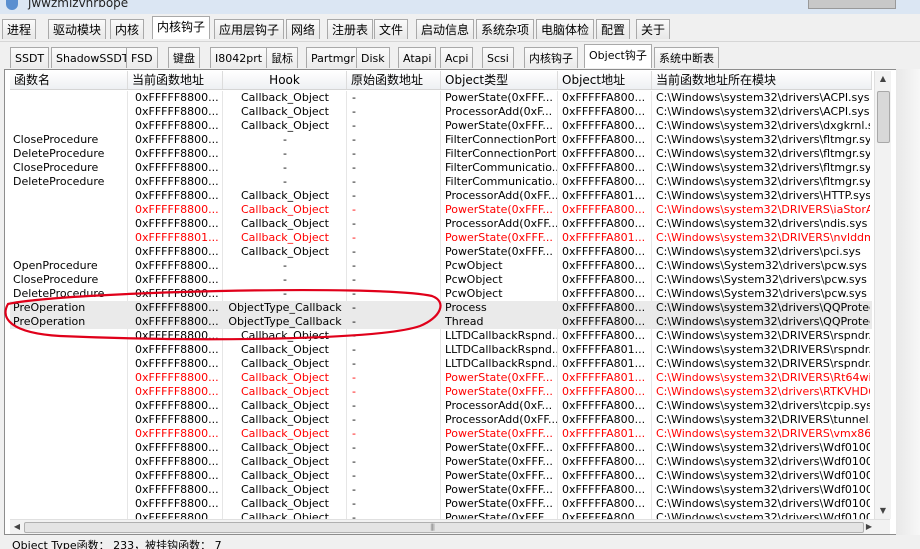  What do you see at coordinates (181, 27) in the screenshot?
I see `tab-kernel-hooks: 内核钩子` at bounding box center [181, 27].